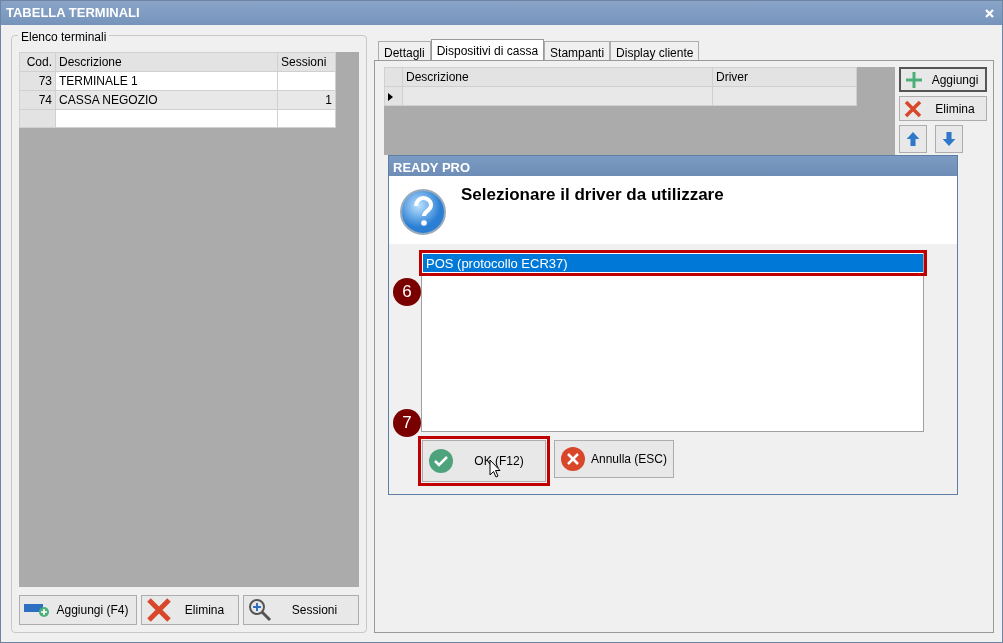 Image resolution: width=1003 pixels, height=643 pixels. I want to click on tab: Dispositivi di cassa, so click(487, 49).